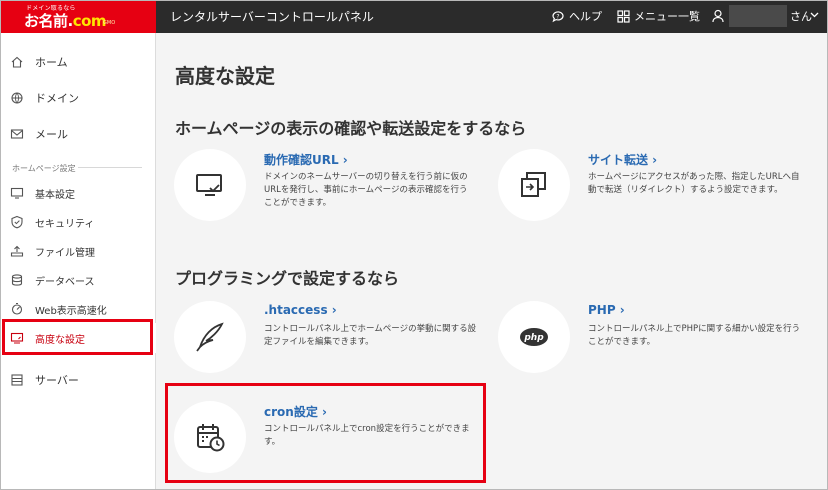  Describe the element at coordinates (287, 278) in the screenshot. I see `section-title-programming: プログラミングで設定するなら` at that location.